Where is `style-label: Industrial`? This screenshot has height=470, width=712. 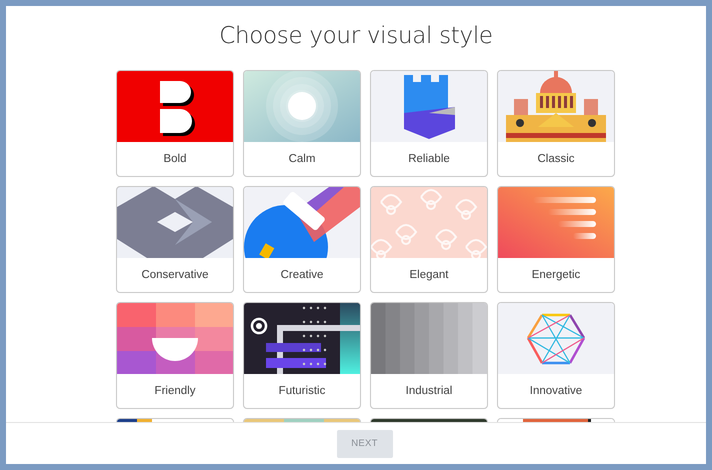
style-label: Industrial is located at coordinates (429, 391).